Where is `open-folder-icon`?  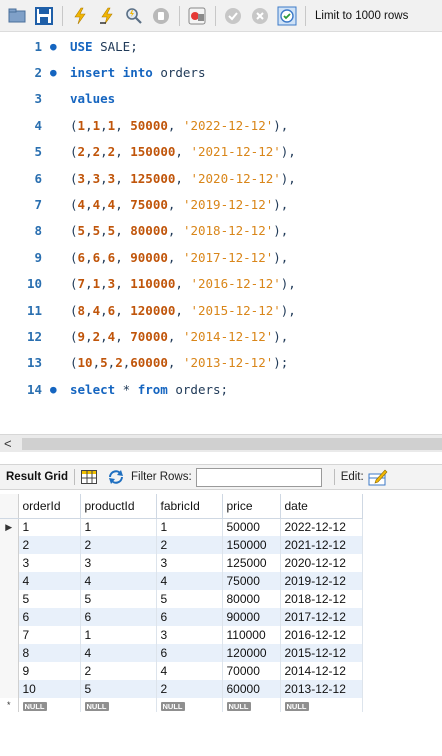 open-folder-icon is located at coordinates (17, 16).